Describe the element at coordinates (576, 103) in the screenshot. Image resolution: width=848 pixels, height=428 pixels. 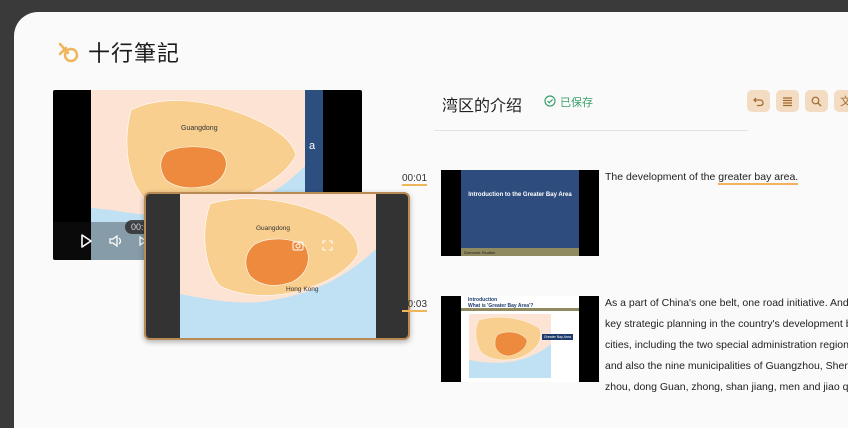
I see `save-status-label: 已保存` at that location.